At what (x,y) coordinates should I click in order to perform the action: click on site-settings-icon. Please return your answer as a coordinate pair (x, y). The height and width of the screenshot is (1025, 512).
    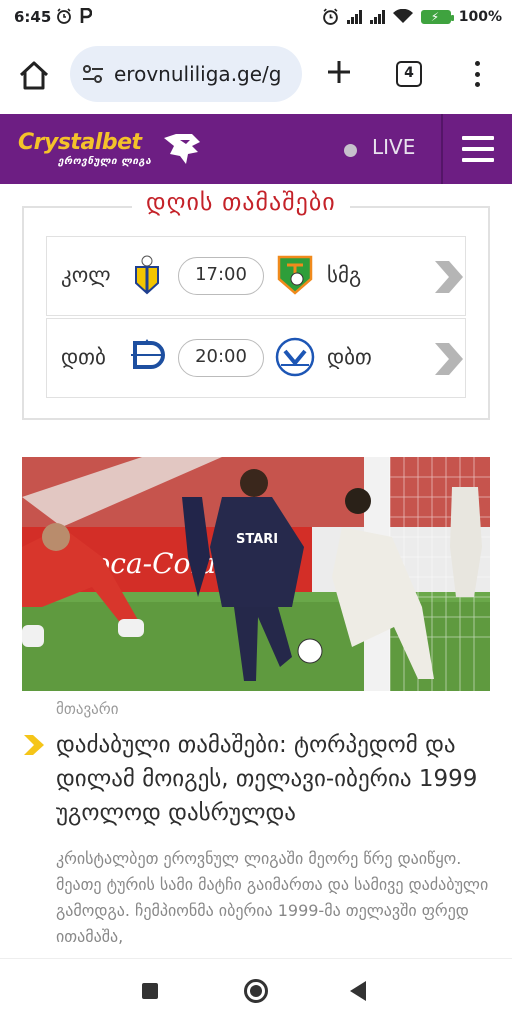
    Looking at the image, I should click on (93, 74).